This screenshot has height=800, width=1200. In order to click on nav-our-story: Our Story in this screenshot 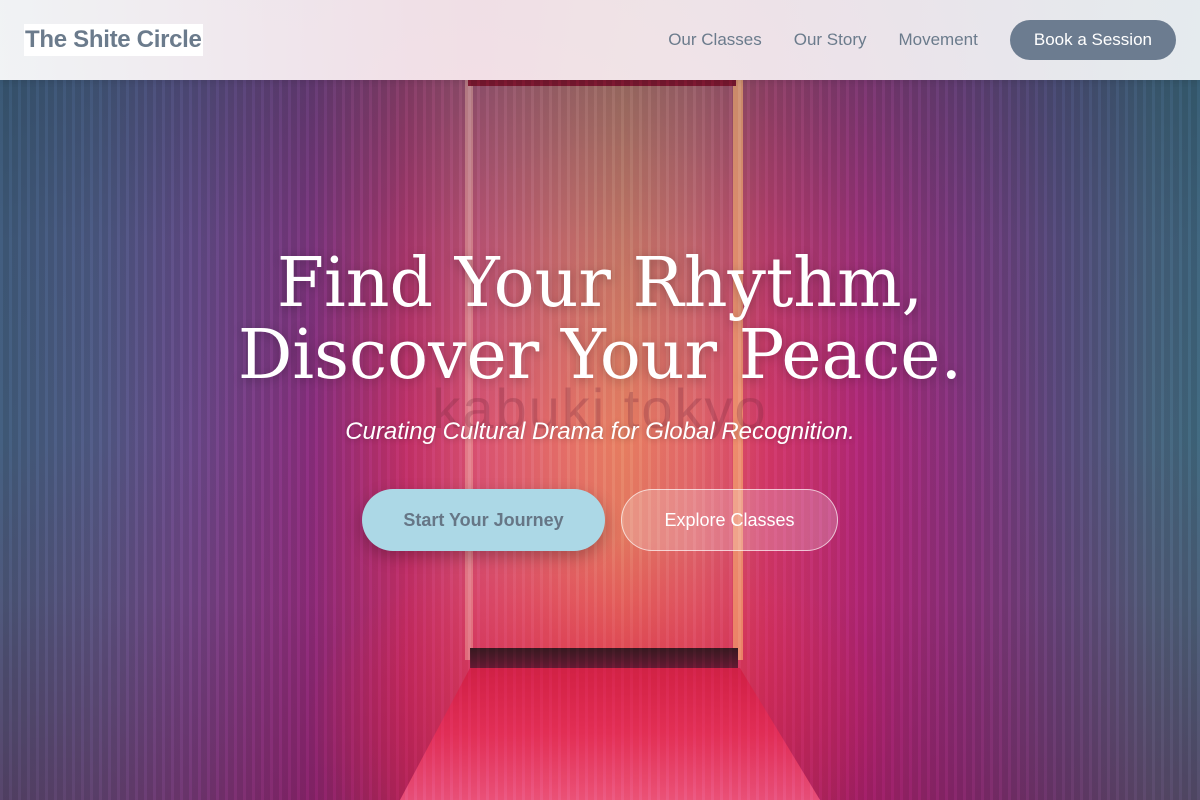, I will do `click(830, 40)`.